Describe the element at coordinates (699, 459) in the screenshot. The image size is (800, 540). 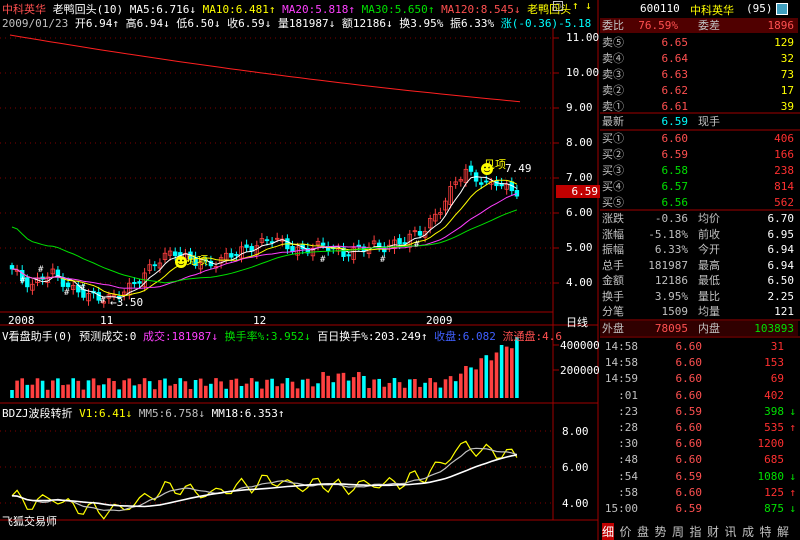
I see `tick-row: :48 6.60 685` at that location.